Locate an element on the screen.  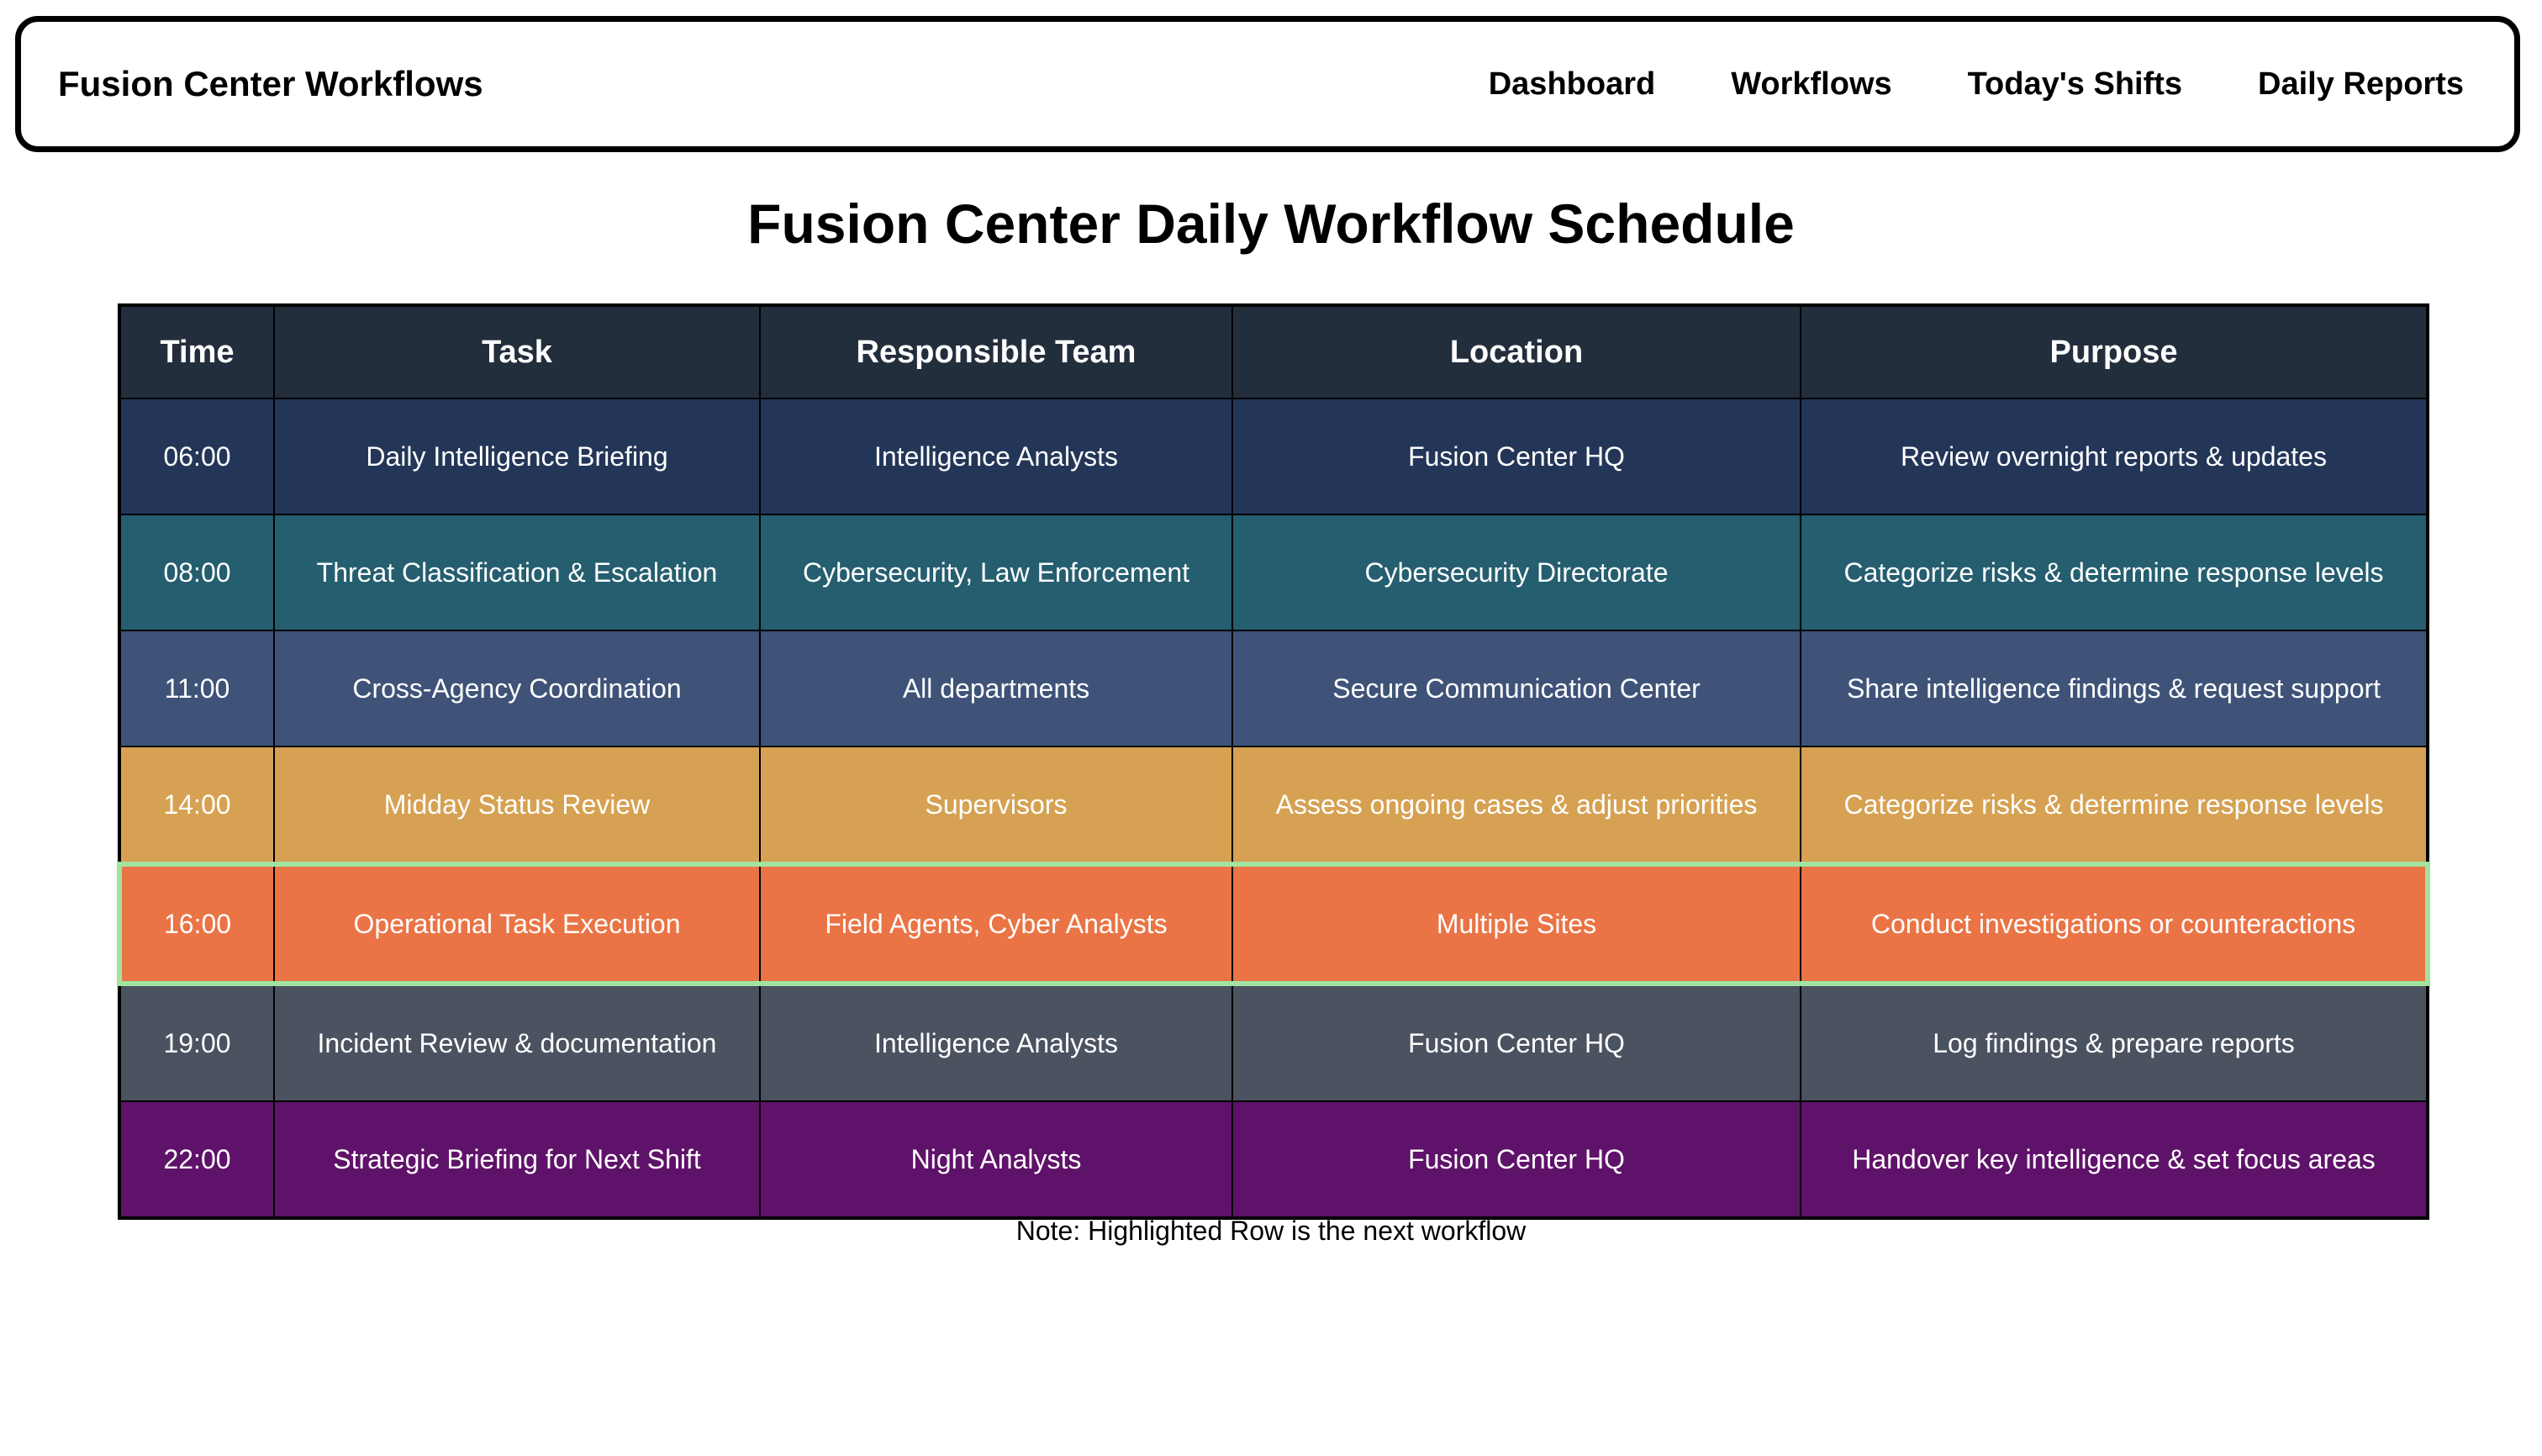
cell-location: Assess ongoing cases & adjust priorities is located at coordinates (1516, 805).